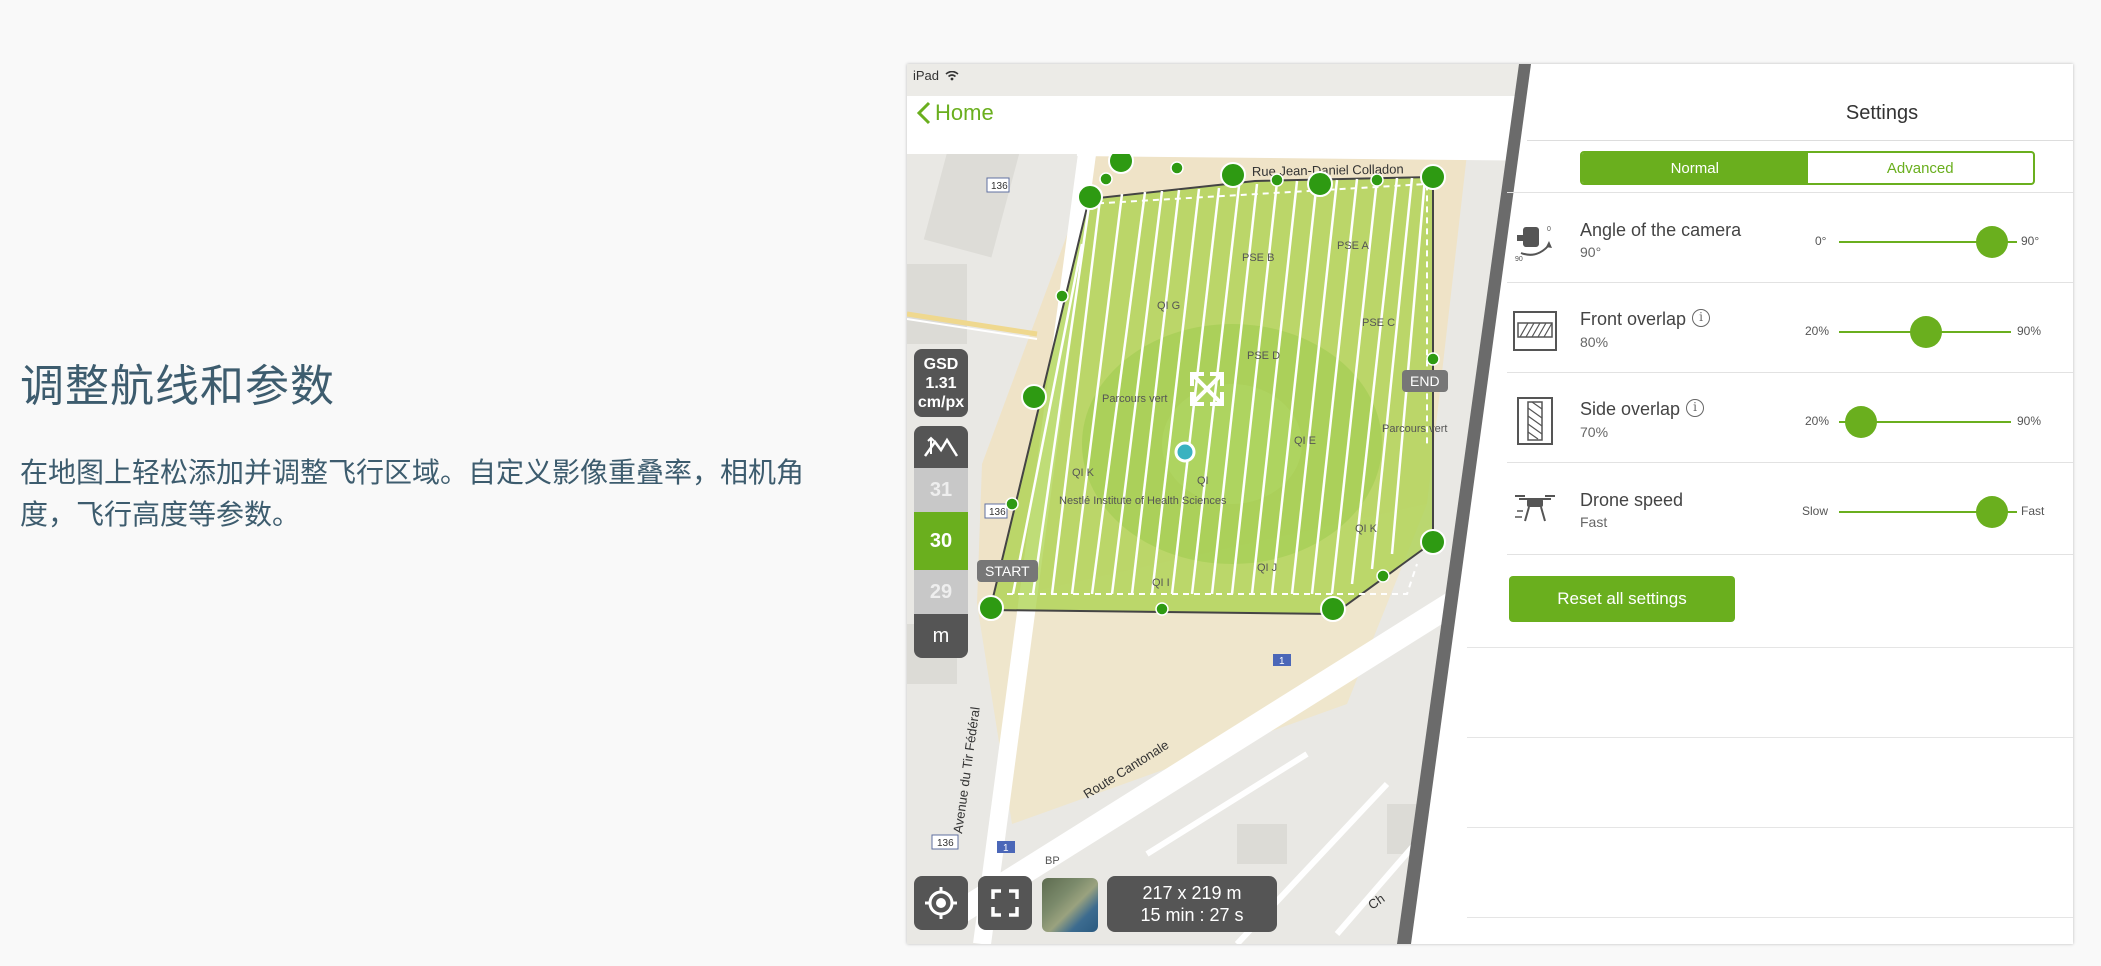  I want to click on drone-speed-min: Slow, so click(1815, 511).